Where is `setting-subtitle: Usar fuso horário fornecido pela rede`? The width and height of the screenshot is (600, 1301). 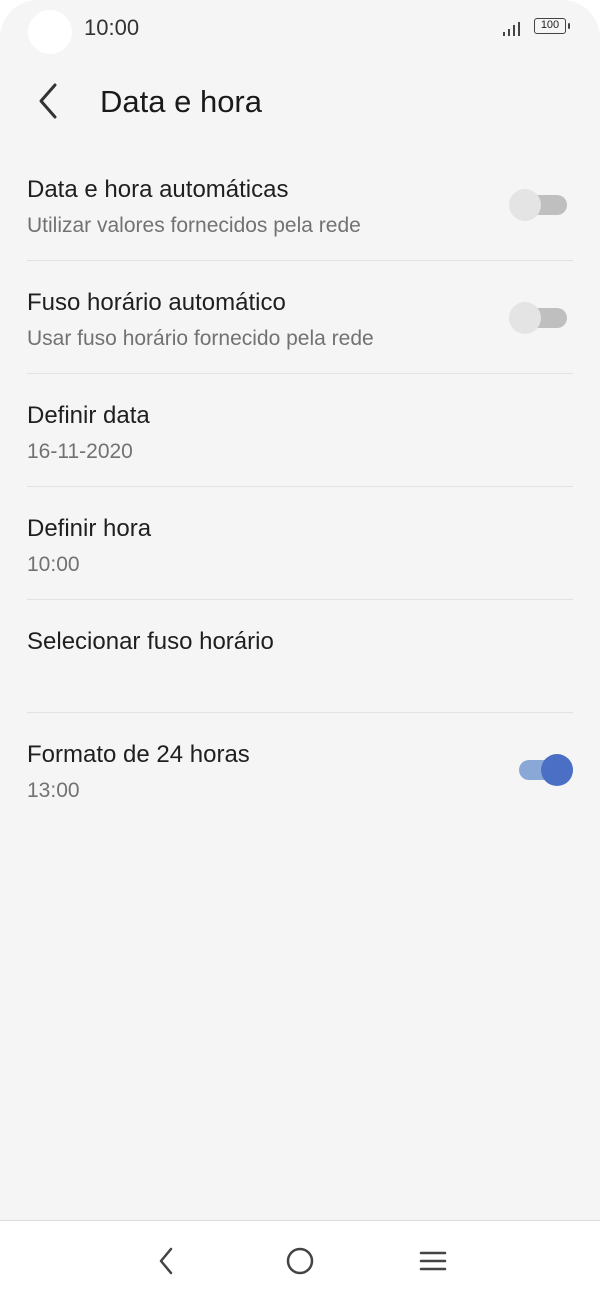
setting-subtitle: Usar fuso horário fornecido pela rede is located at coordinates (200, 338).